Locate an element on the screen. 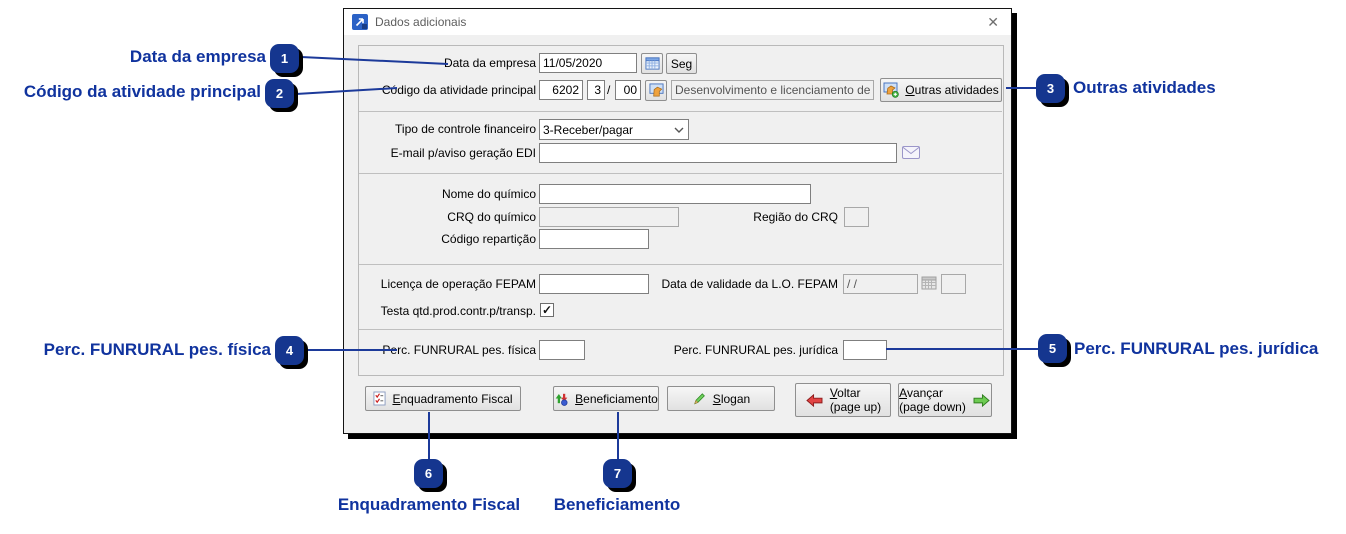  annotation-label-7: Beneficiamento is located at coordinates (617, 504).